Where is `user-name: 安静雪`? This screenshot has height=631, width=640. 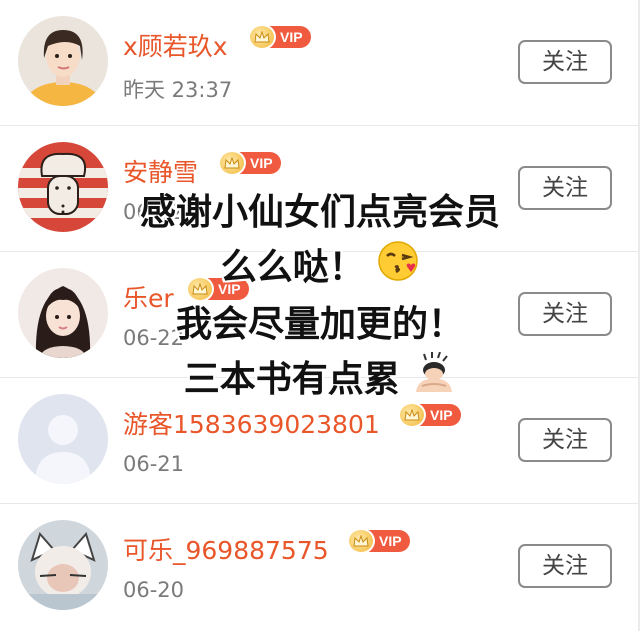 user-name: 安静雪 is located at coordinates (160, 171).